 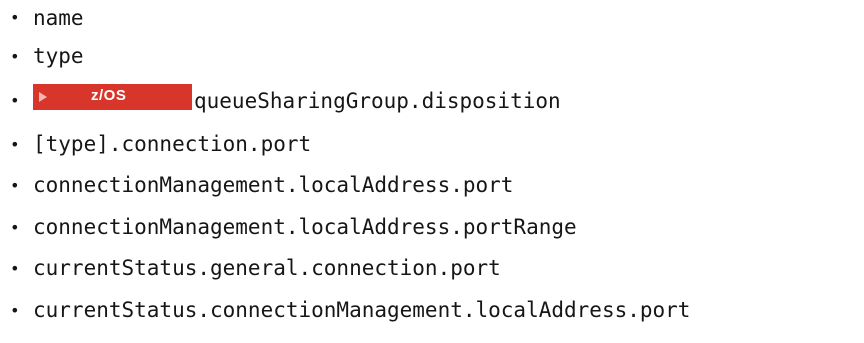 What do you see at coordinates (273, 185) in the screenshot?
I see `list-item-text: connectionManagement.localAddress.port` at bounding box center [273, 185].